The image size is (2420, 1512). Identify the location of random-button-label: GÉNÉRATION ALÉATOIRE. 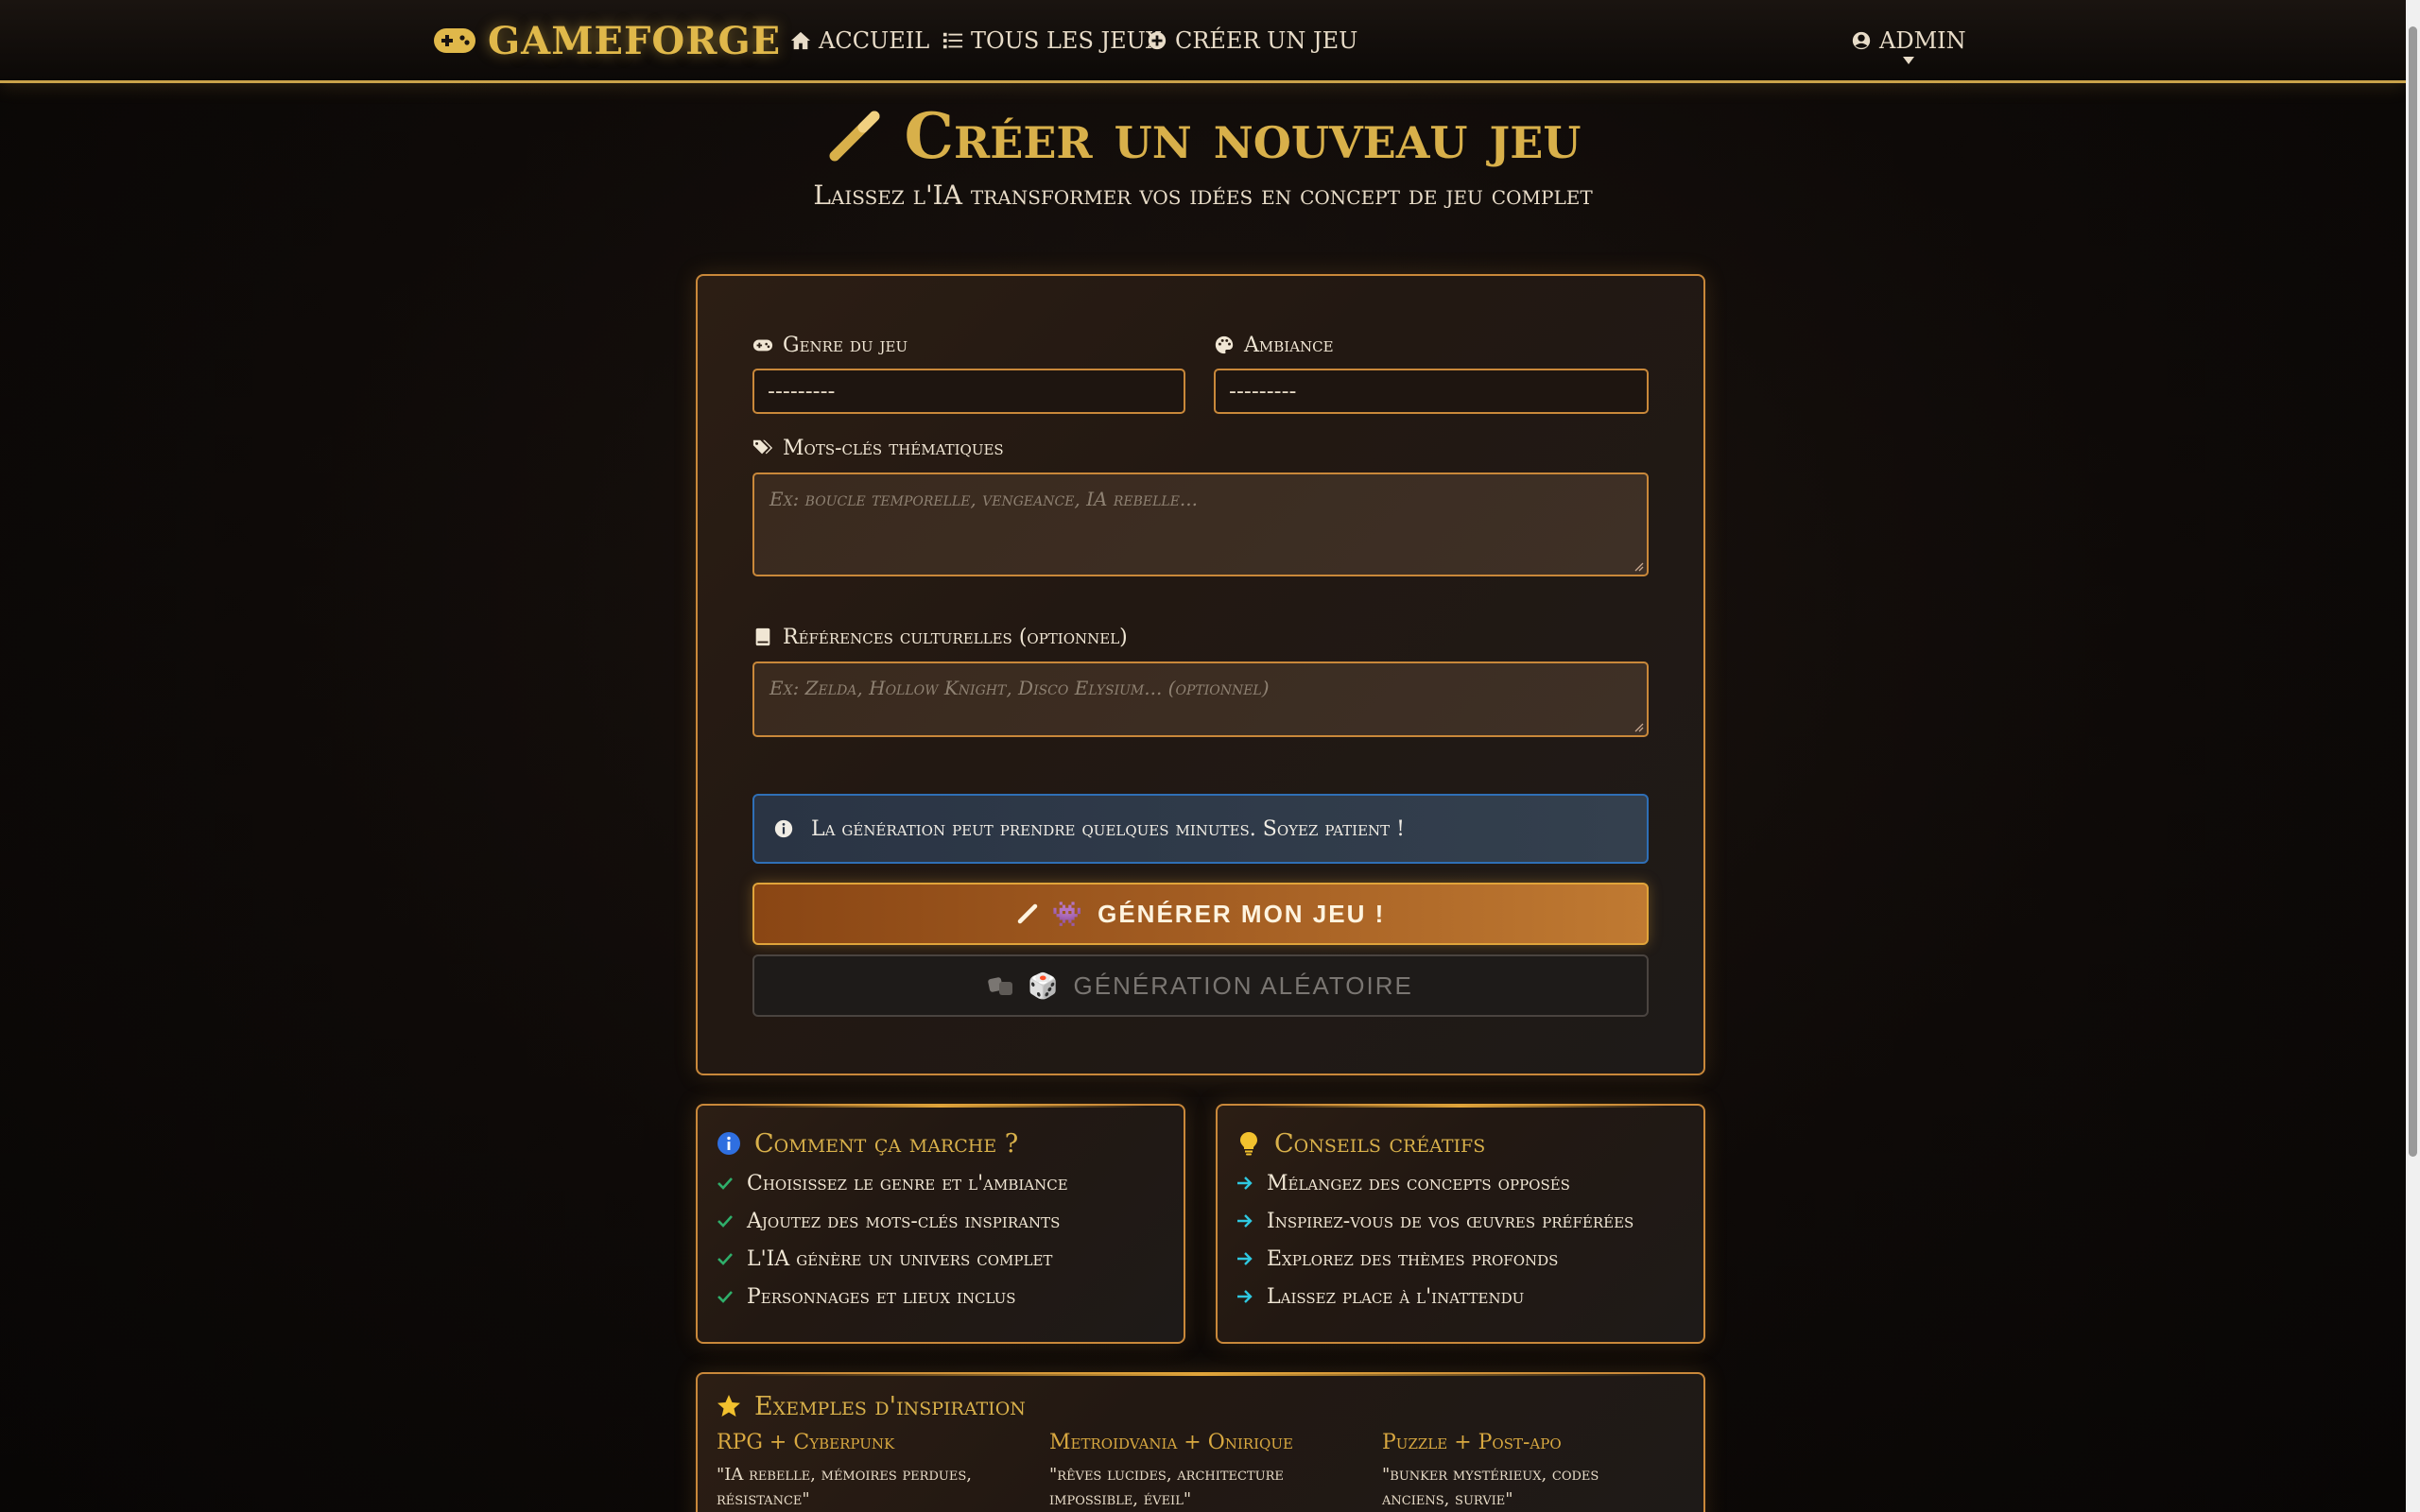
(1243, 985).